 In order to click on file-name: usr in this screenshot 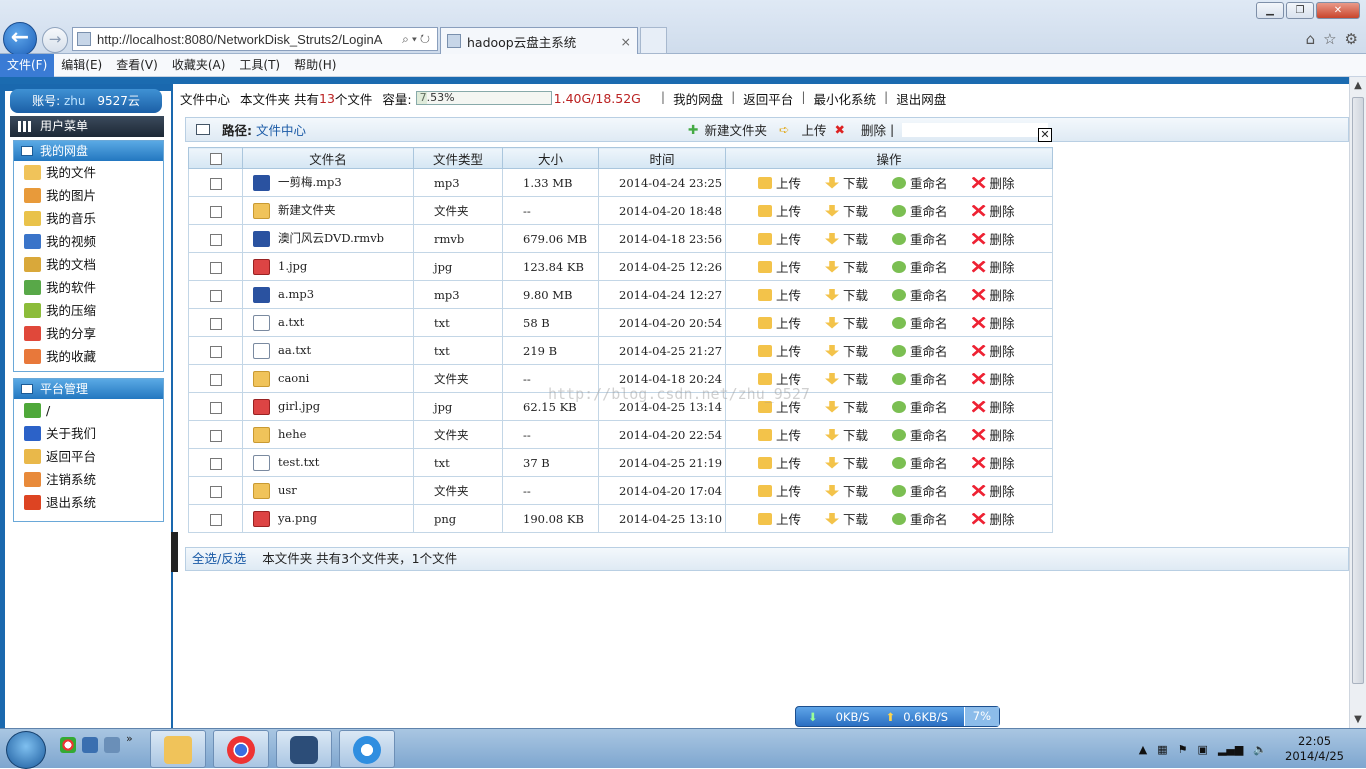, I will do `click(287, 490)`.